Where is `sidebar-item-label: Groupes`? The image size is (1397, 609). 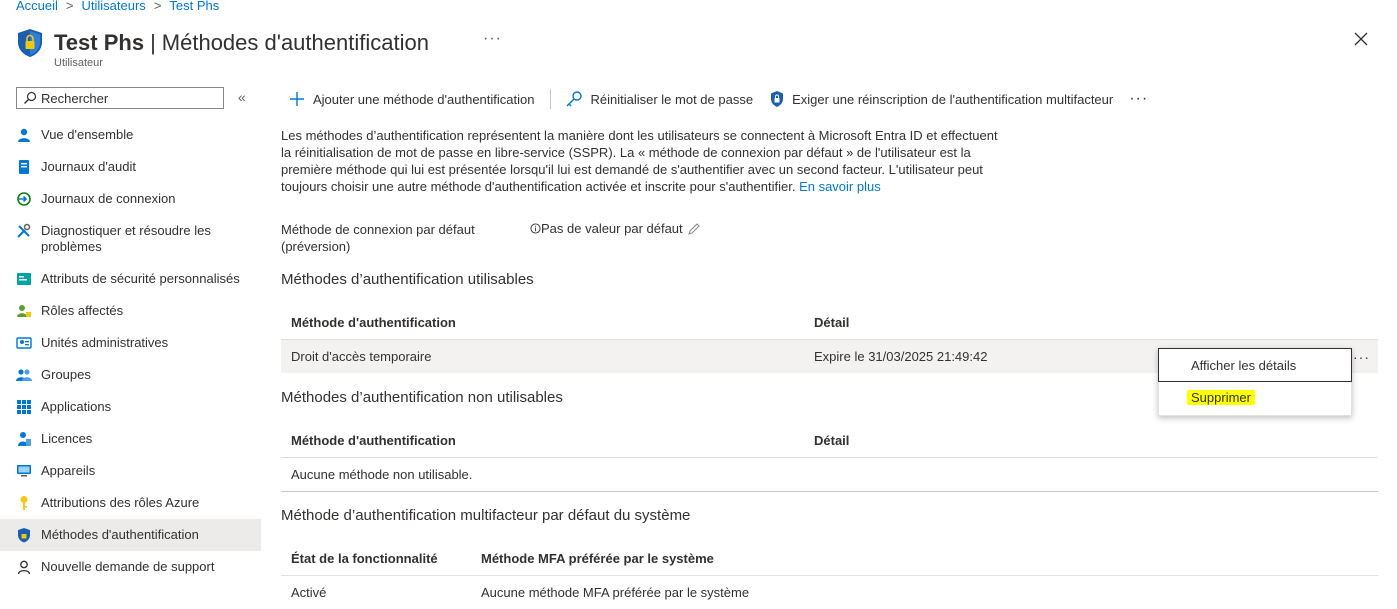
sidebar-item-label: Groupes is located at coordinates (66, 374).